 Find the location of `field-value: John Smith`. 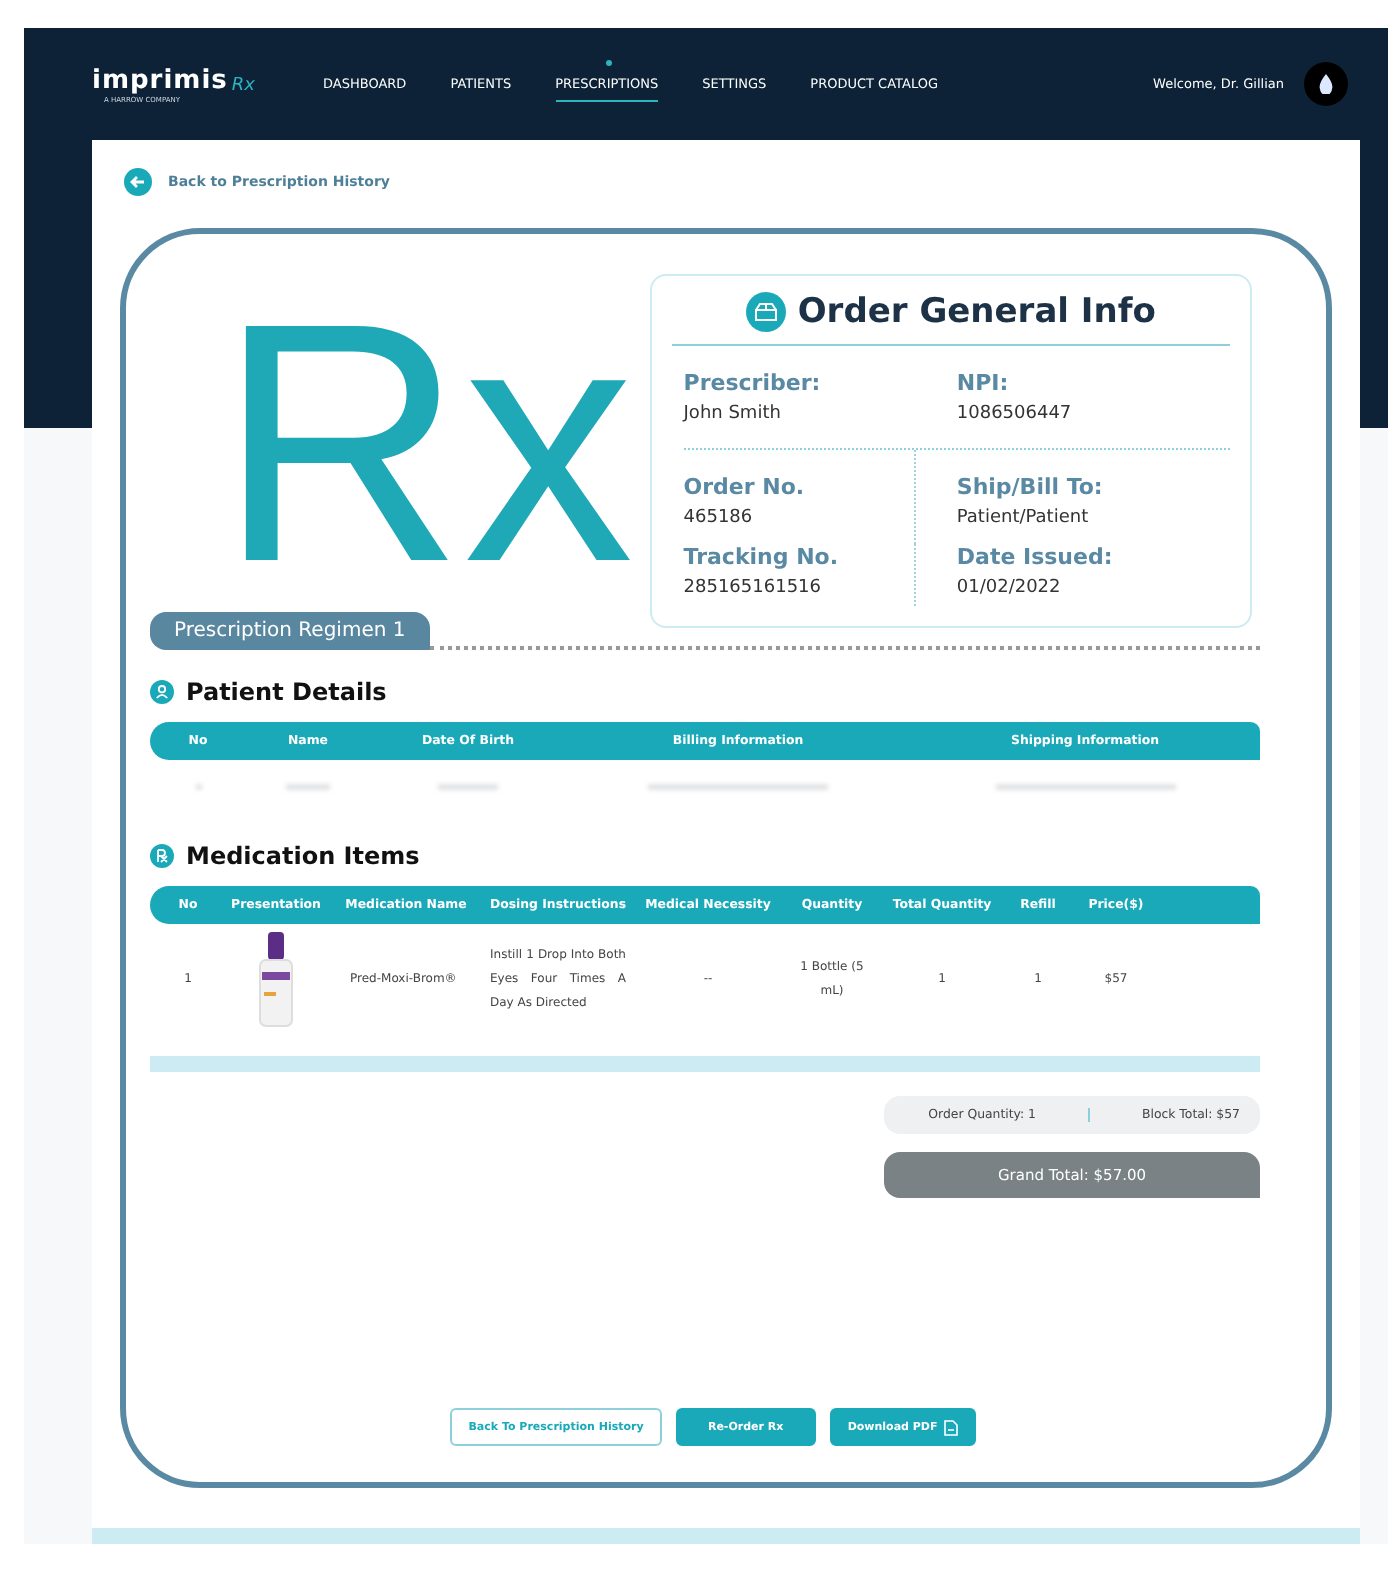

field-value: John Smith is located at coordinates (733, 414).